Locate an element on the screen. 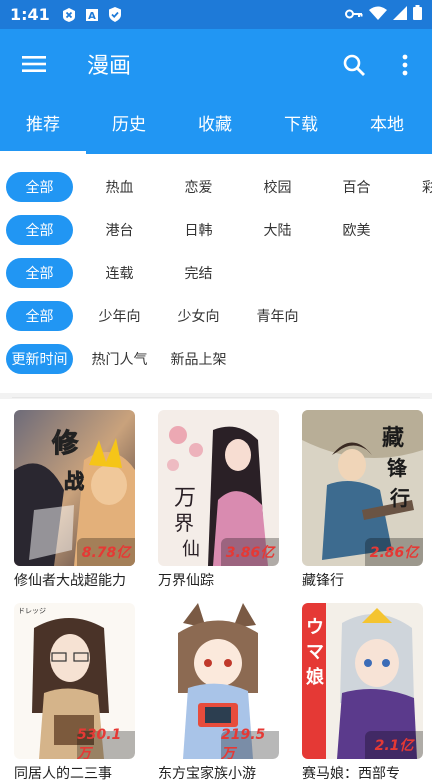  svg-text: 娘 is located at coordinates (315, 677).